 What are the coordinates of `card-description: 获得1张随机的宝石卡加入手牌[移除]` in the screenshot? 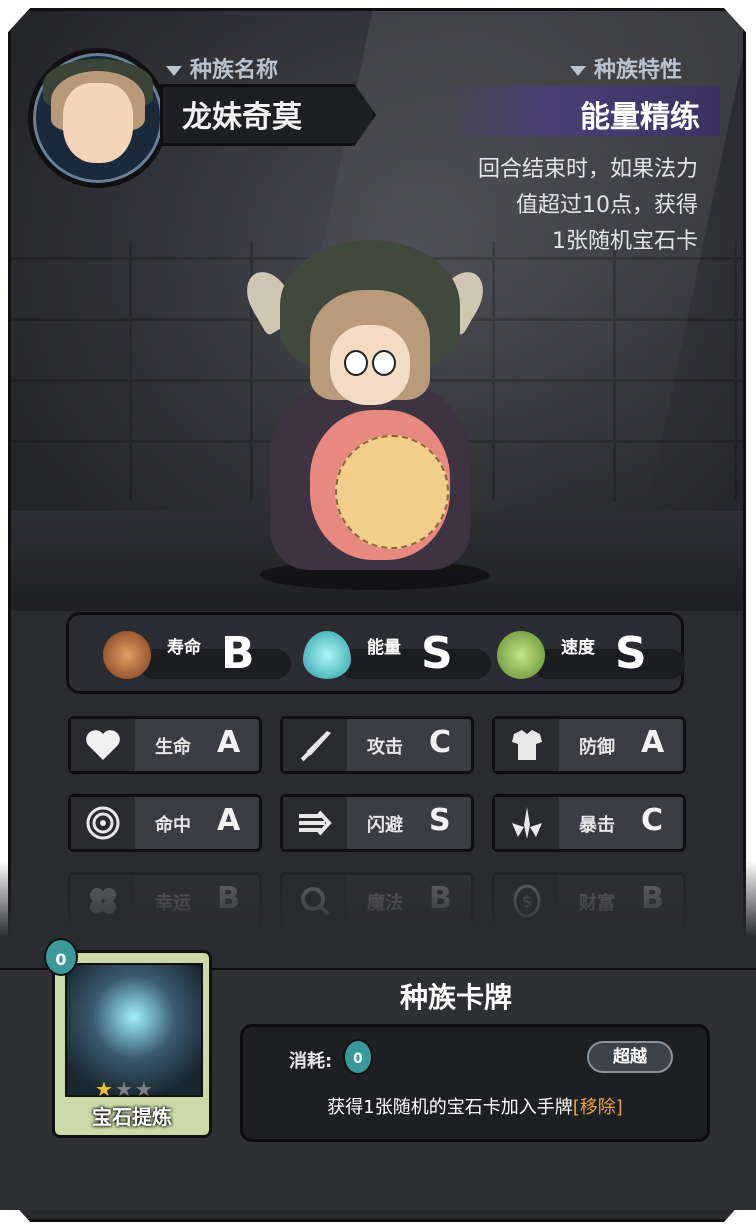 It's located at (475, 1106).